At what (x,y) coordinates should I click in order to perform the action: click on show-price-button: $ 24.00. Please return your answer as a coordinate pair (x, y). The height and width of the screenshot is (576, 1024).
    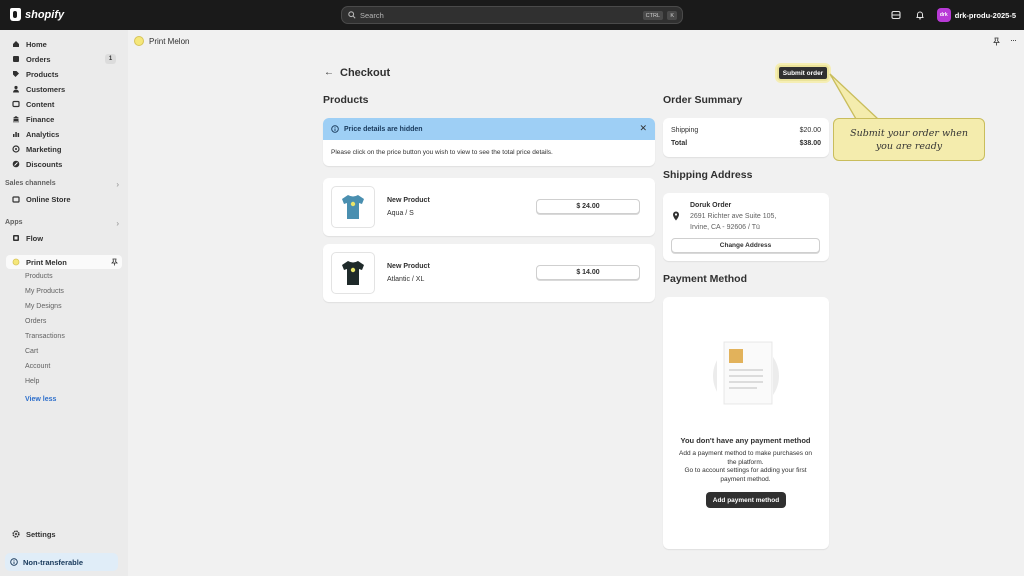
    Looking at the image, I should click on (588, 206).